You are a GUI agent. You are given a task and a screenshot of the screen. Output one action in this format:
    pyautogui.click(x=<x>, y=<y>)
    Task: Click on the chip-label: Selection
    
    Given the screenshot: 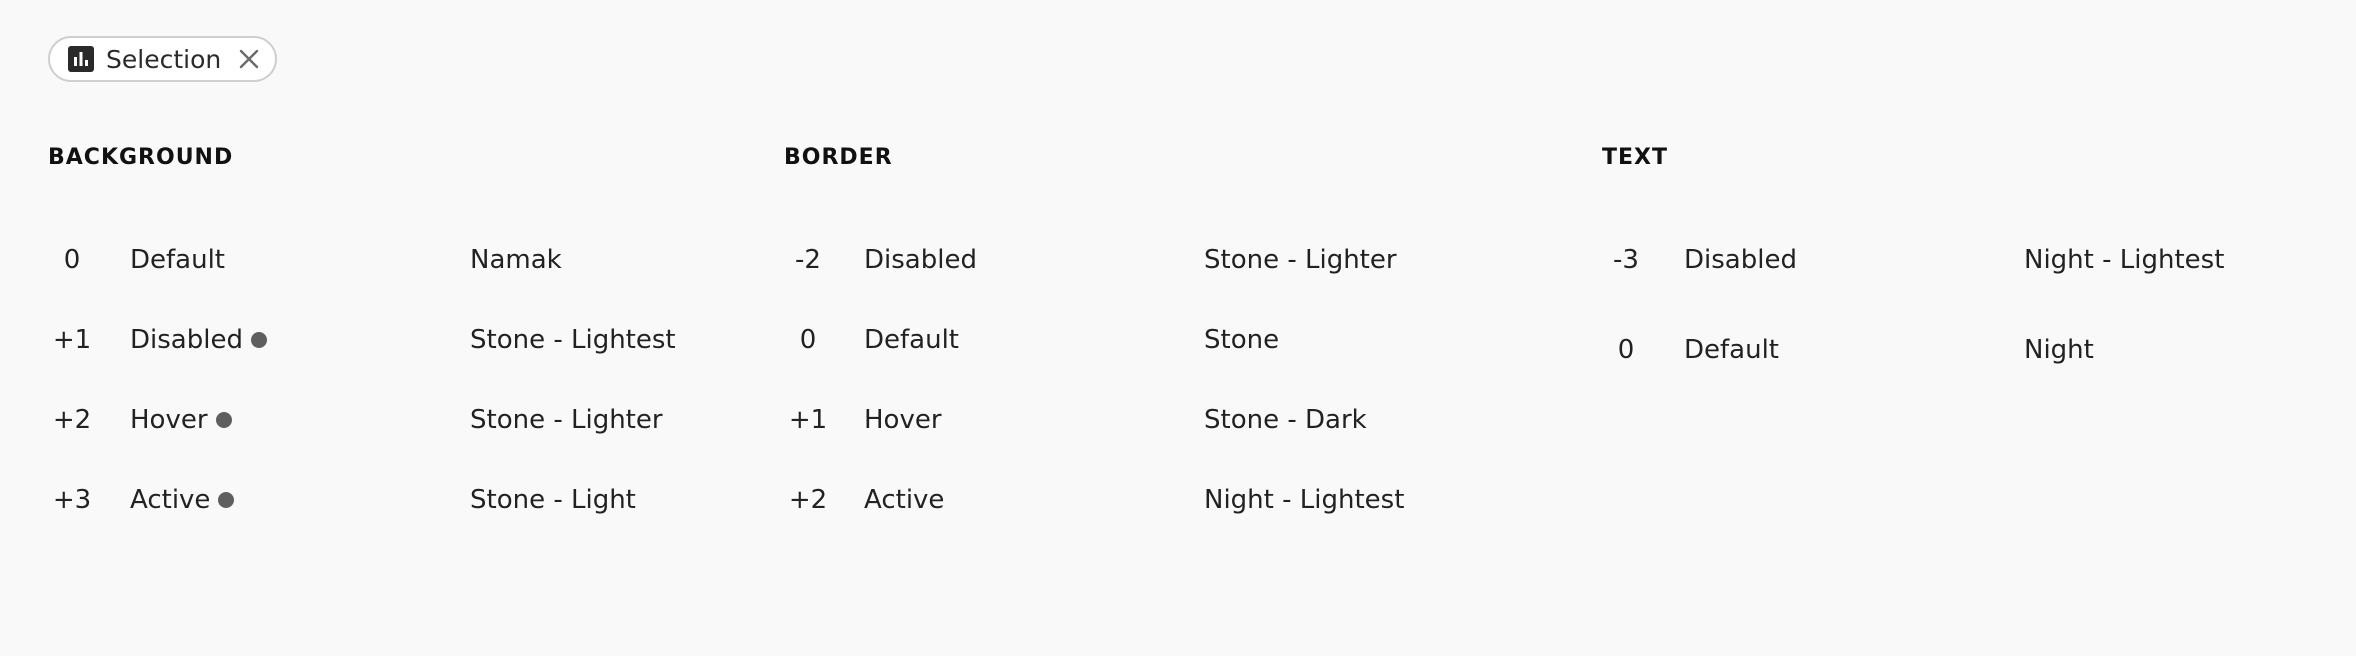 What is the action you would take?
    pyautogui.click(x=164, y=59)
    